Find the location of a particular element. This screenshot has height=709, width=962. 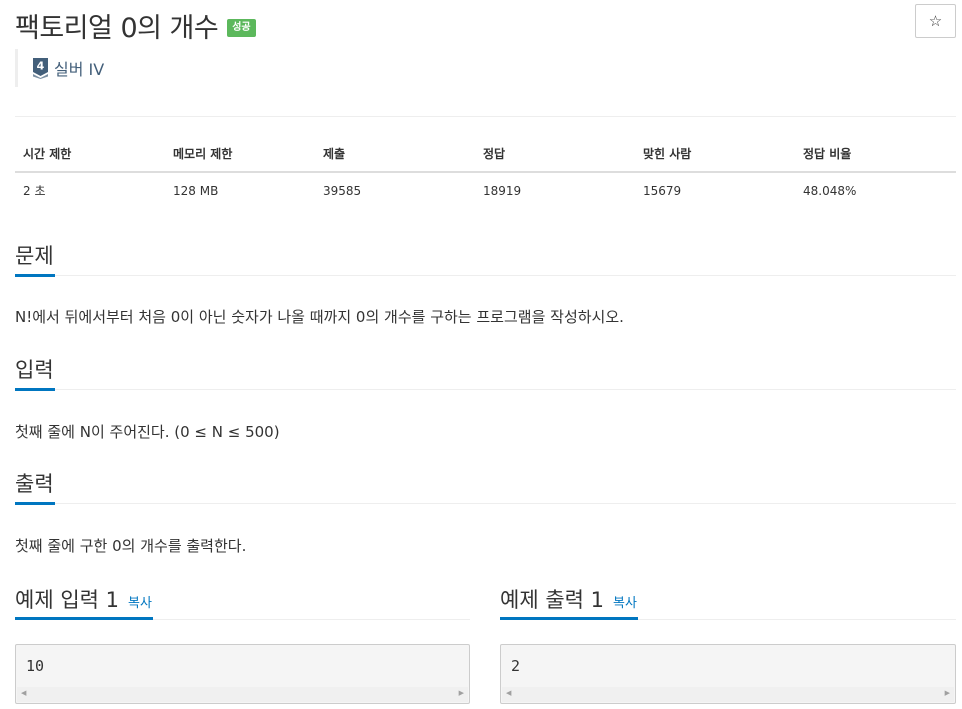

sample-input-box: 10 ◀ ▶ is located at coordinates (242, 674).